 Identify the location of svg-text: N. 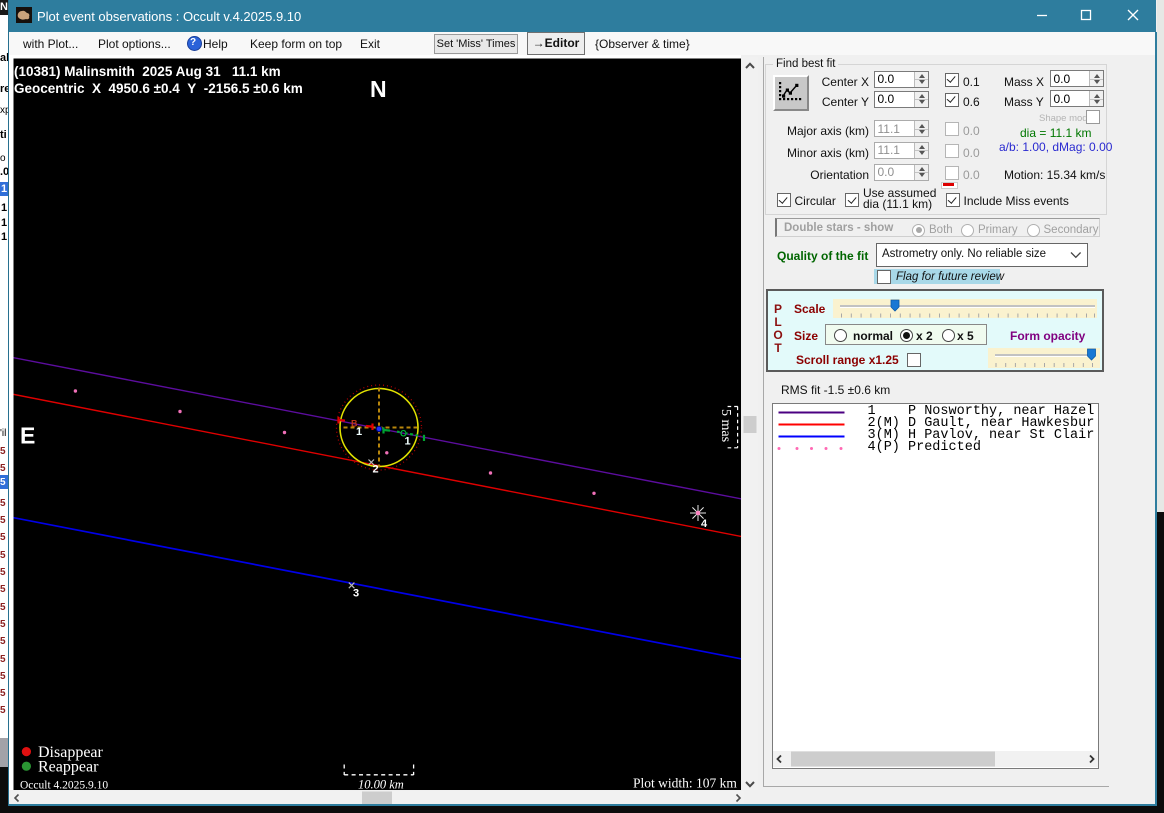
(378, 89).